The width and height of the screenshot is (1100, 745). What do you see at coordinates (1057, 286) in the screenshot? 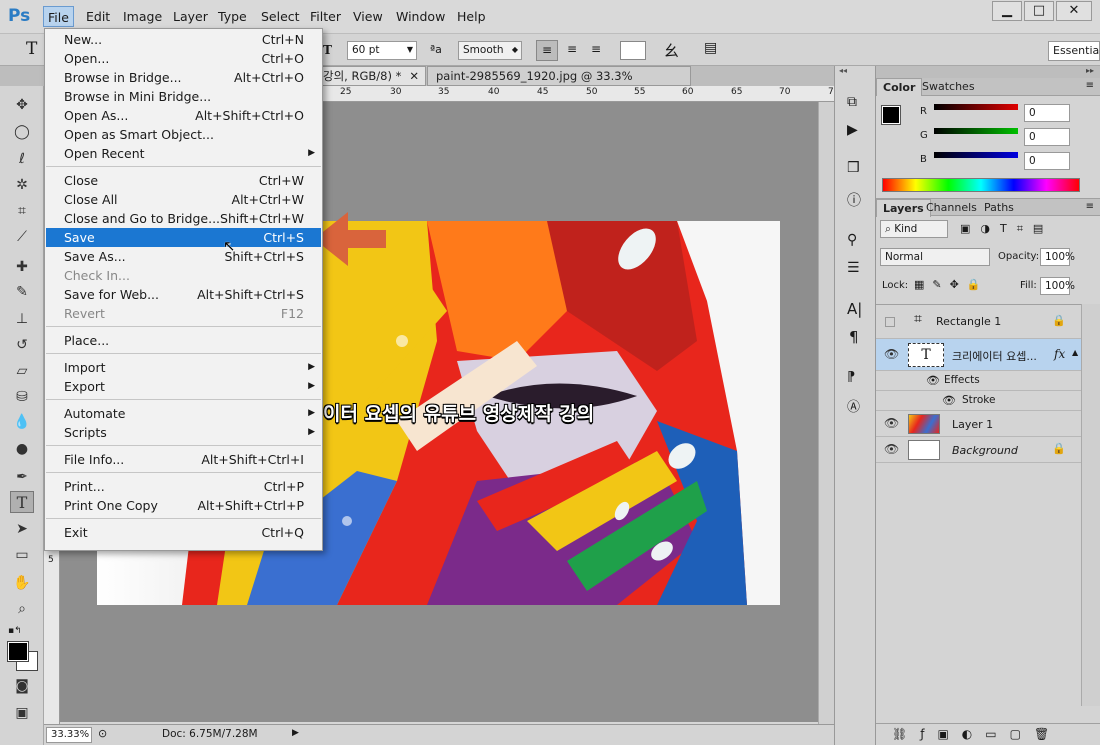
I see `fill-input: 100%` at bounding box center [1057, 286].